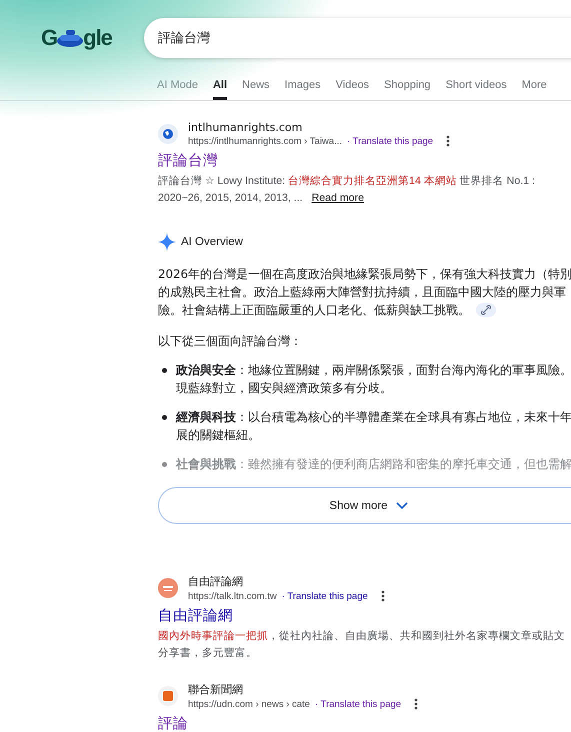  What do you see at coordinates (402, 506) in the screenshot?
I see `chevron-down-icon` at bounding box center [402, 506].